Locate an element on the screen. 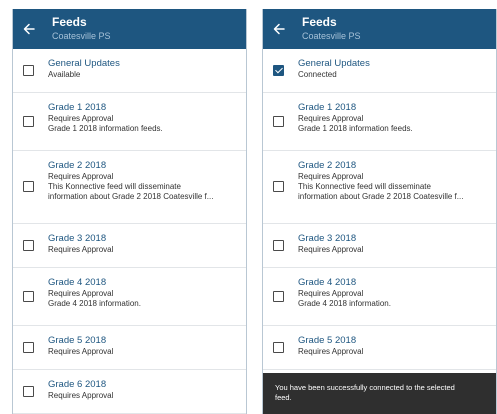 The image size is (497, 414). snackbar-message-line: feed. is located at coordinates (283, 397).